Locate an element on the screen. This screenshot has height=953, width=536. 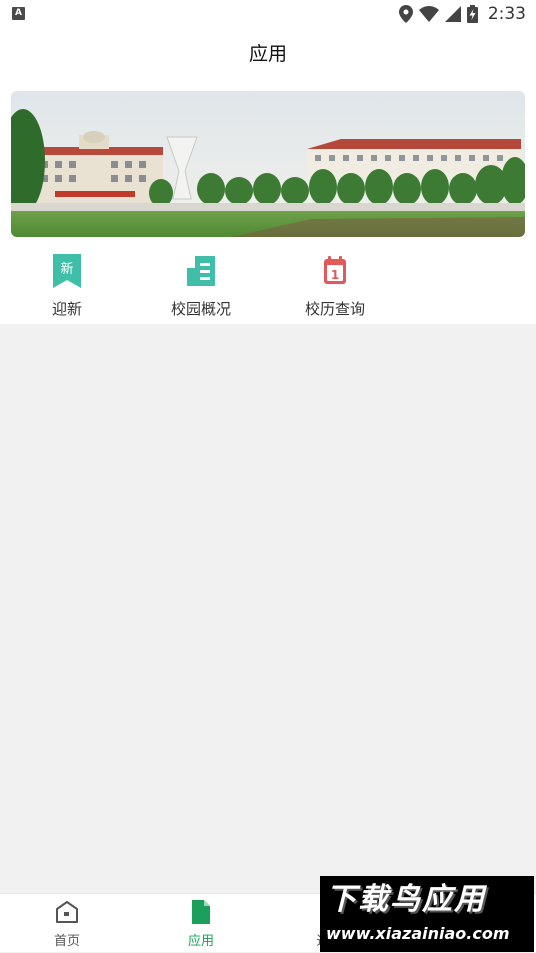
watermark-url: www.xiazainiao.com is located at coordinates (418, 933).